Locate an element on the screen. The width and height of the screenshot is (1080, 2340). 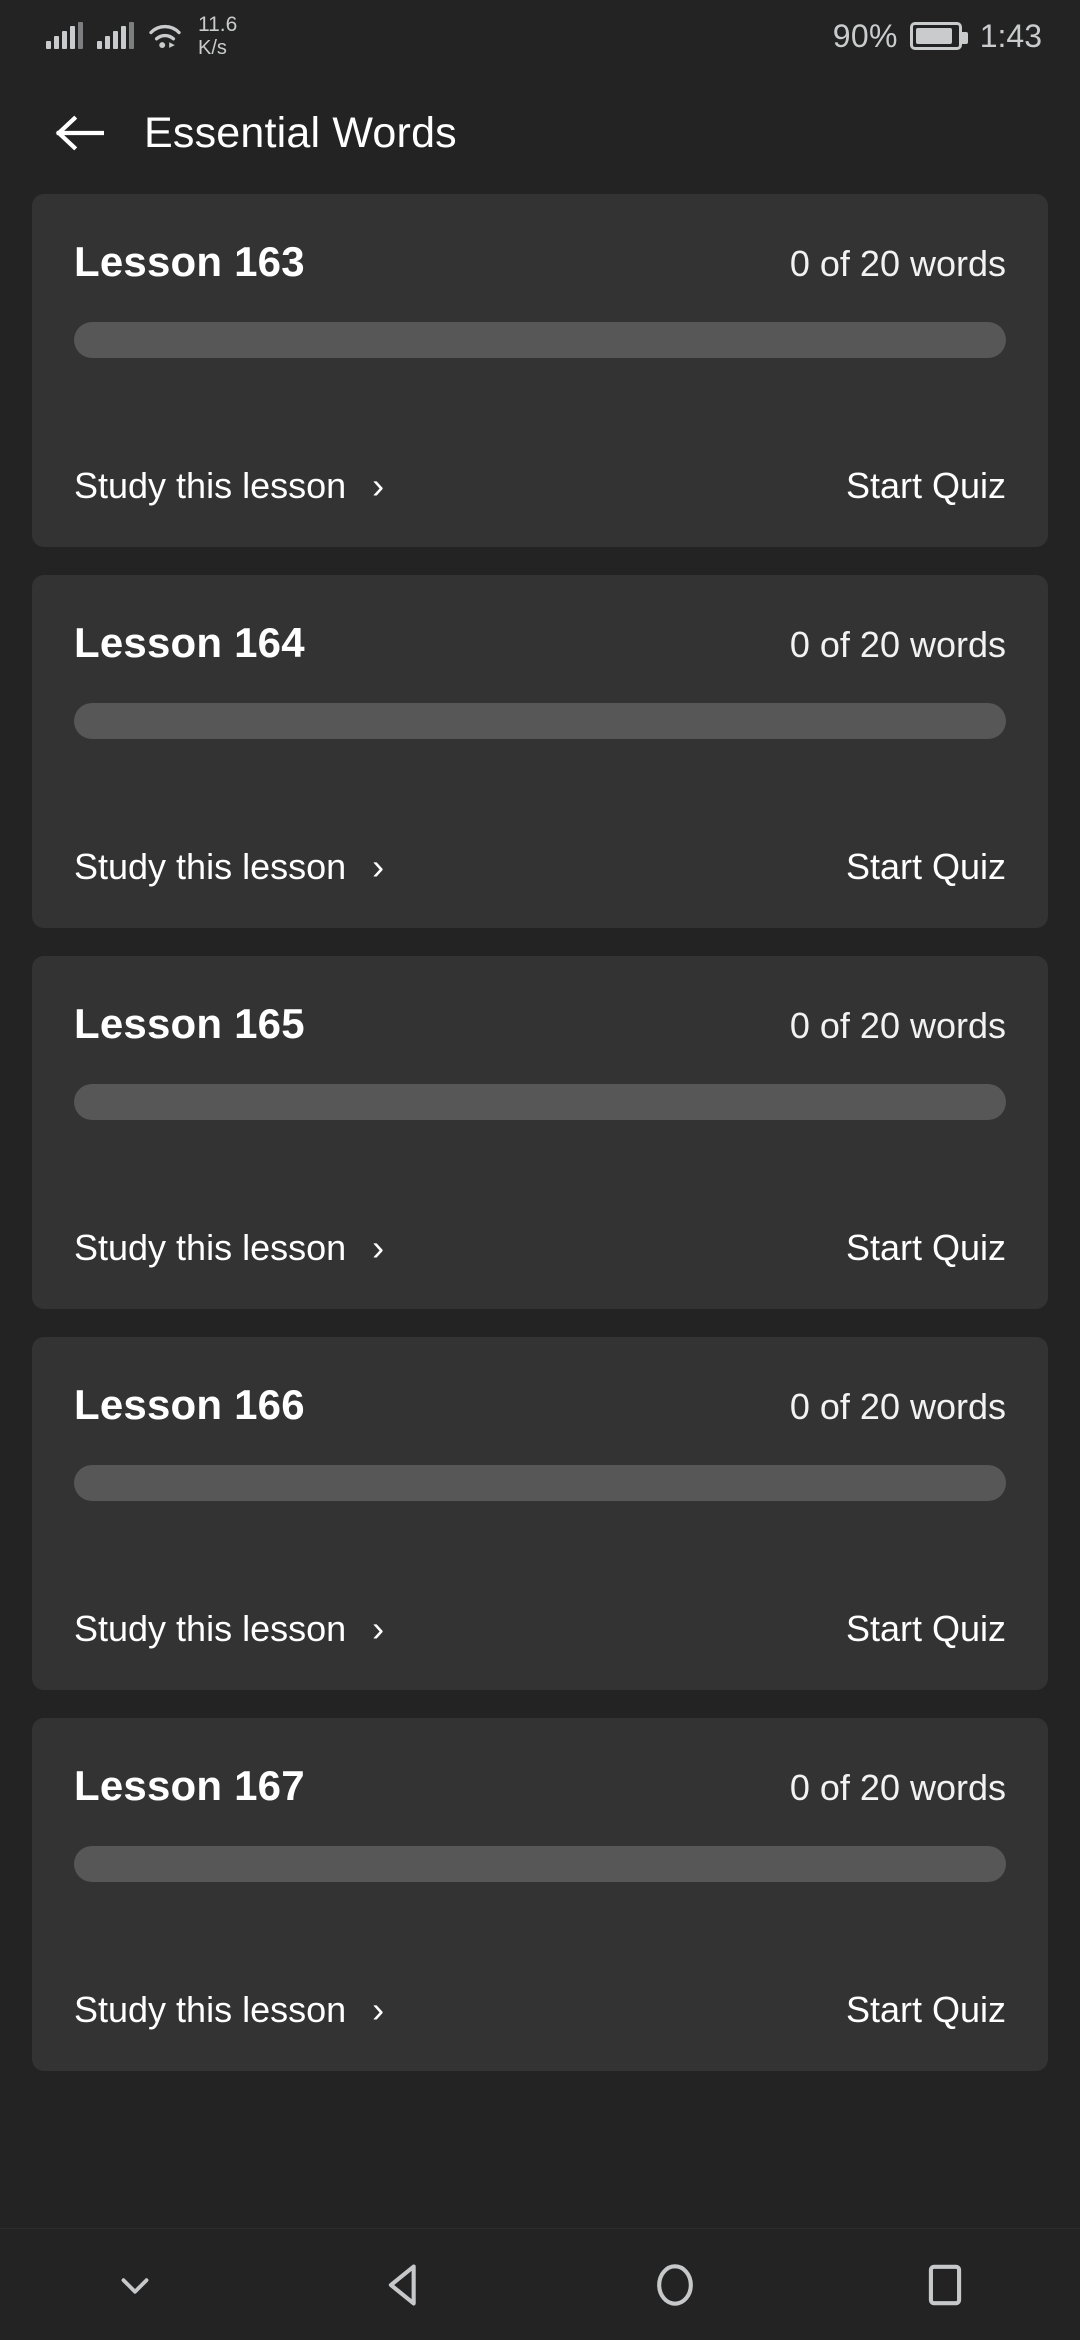
lesson-card-header: Lesson 167 0 of 20 words is located at coordinates (540, 1786).